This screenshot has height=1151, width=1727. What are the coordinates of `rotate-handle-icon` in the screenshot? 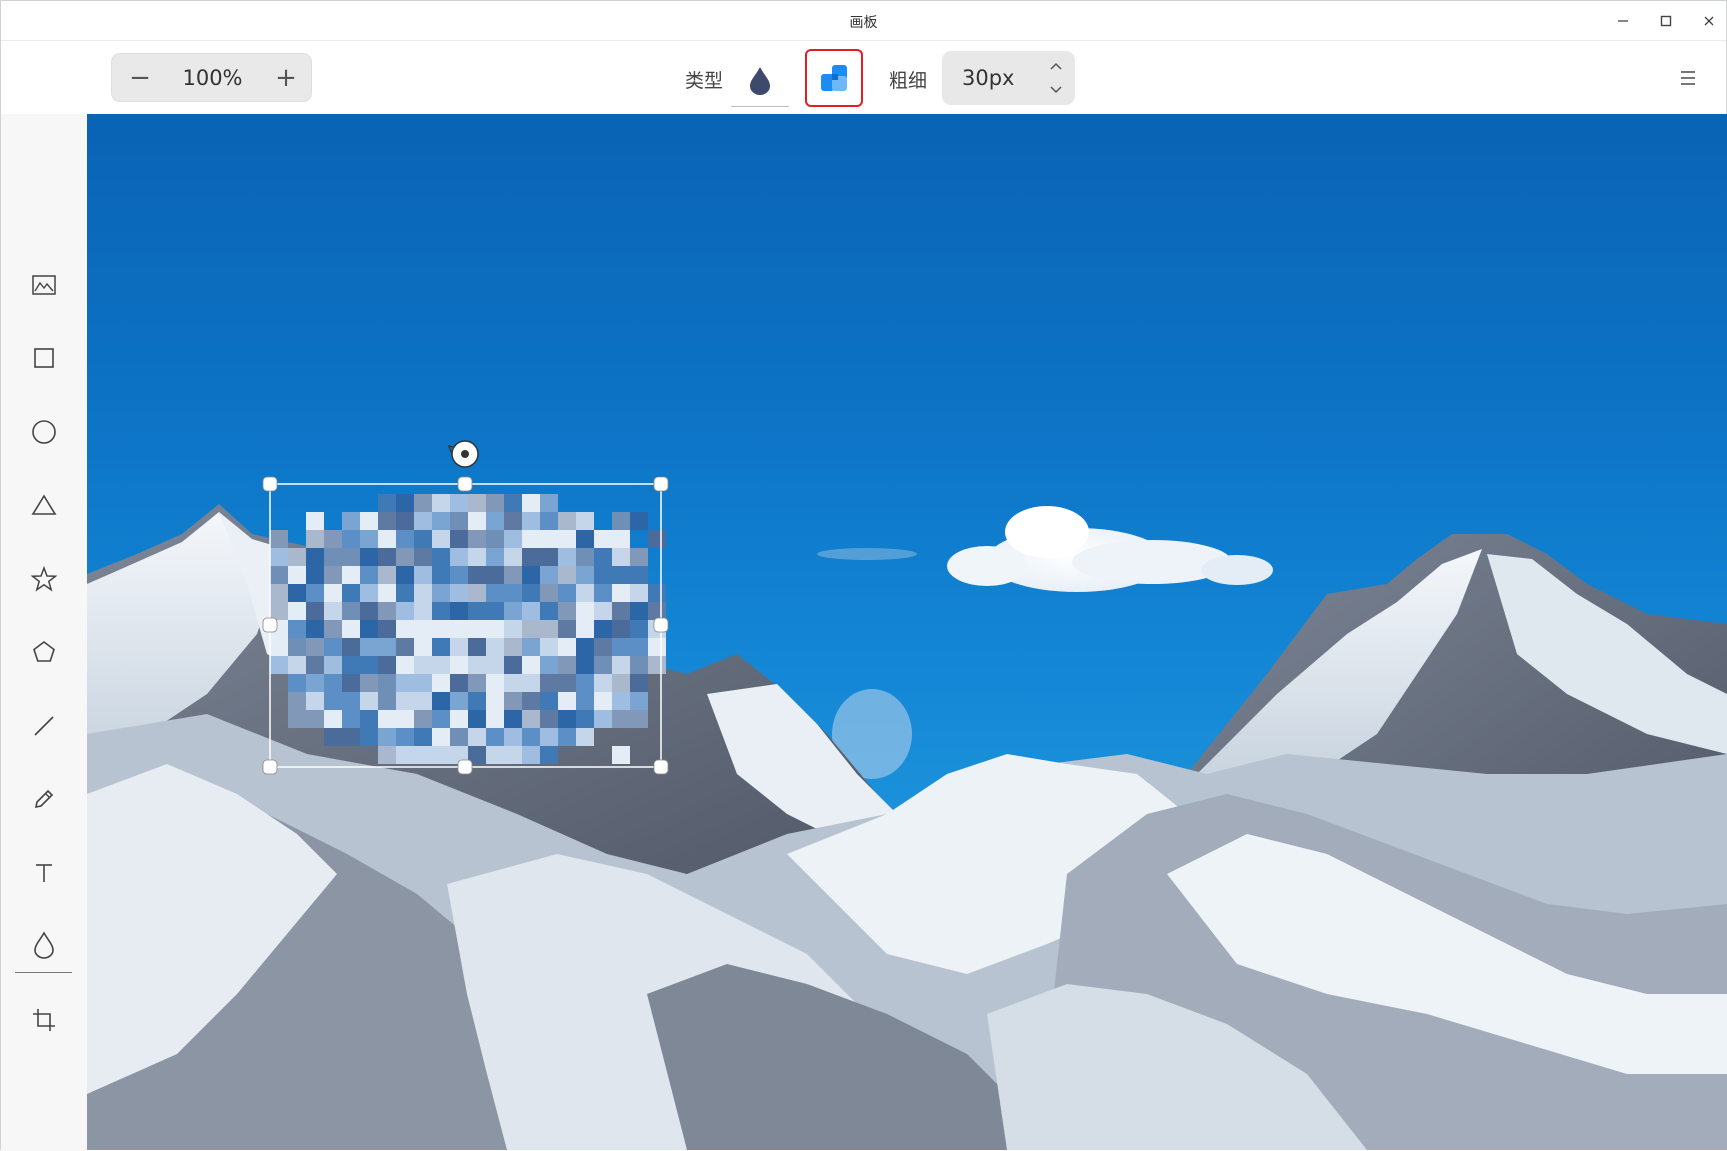 It's located at (463, 454).